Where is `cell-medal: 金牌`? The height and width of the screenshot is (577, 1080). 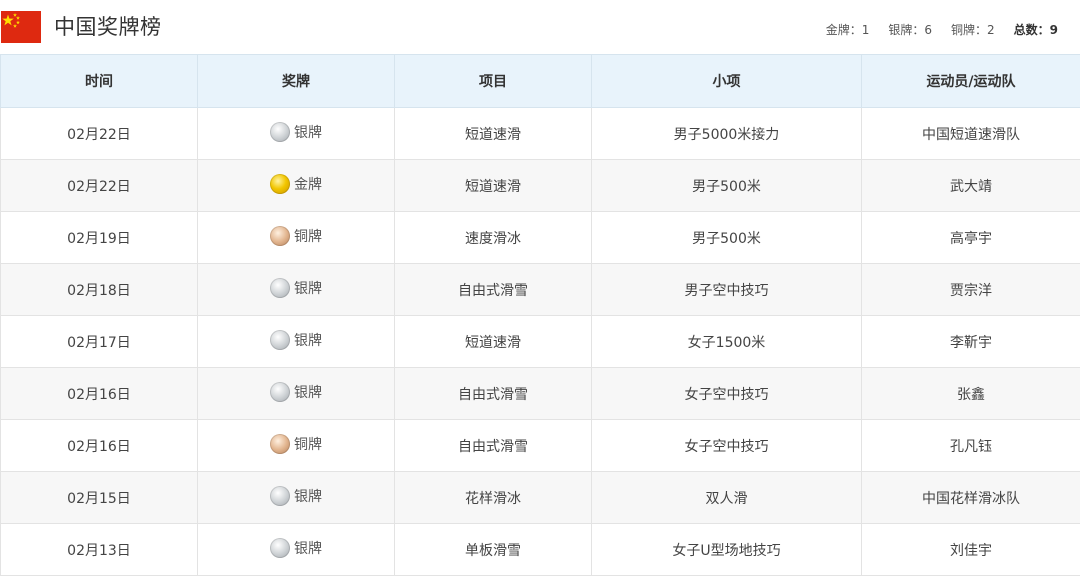
cell-medal: 金牌 is located at coordinates (296, 185).